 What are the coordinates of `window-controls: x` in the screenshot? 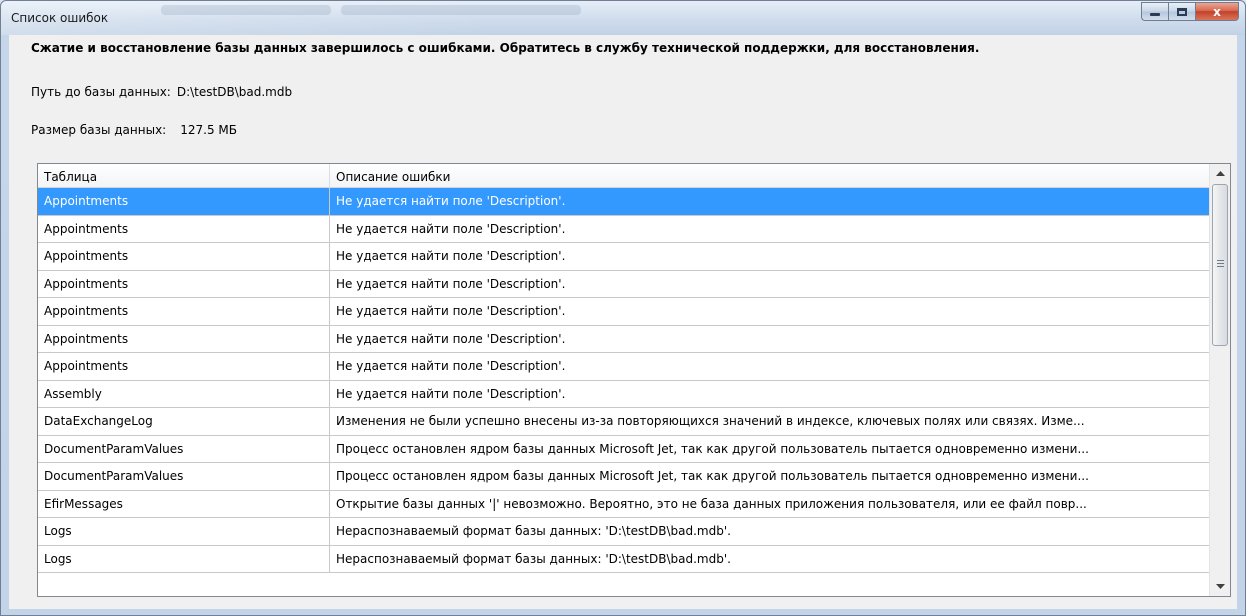 It's located at (1190, 12).